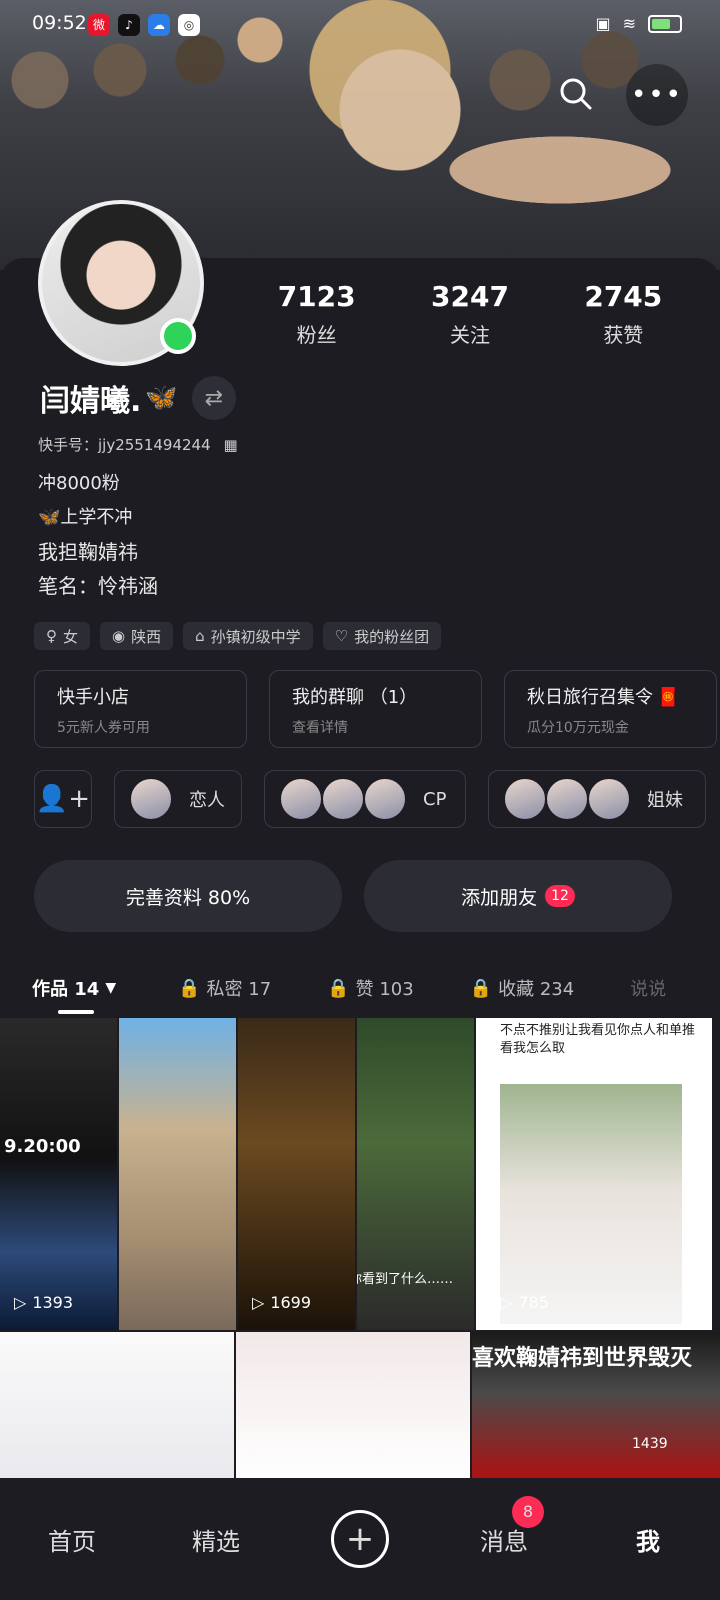 The width and height of the screenshot is (720, 1600). I want to click on stat-label: 粉丝, so click(316, 335).